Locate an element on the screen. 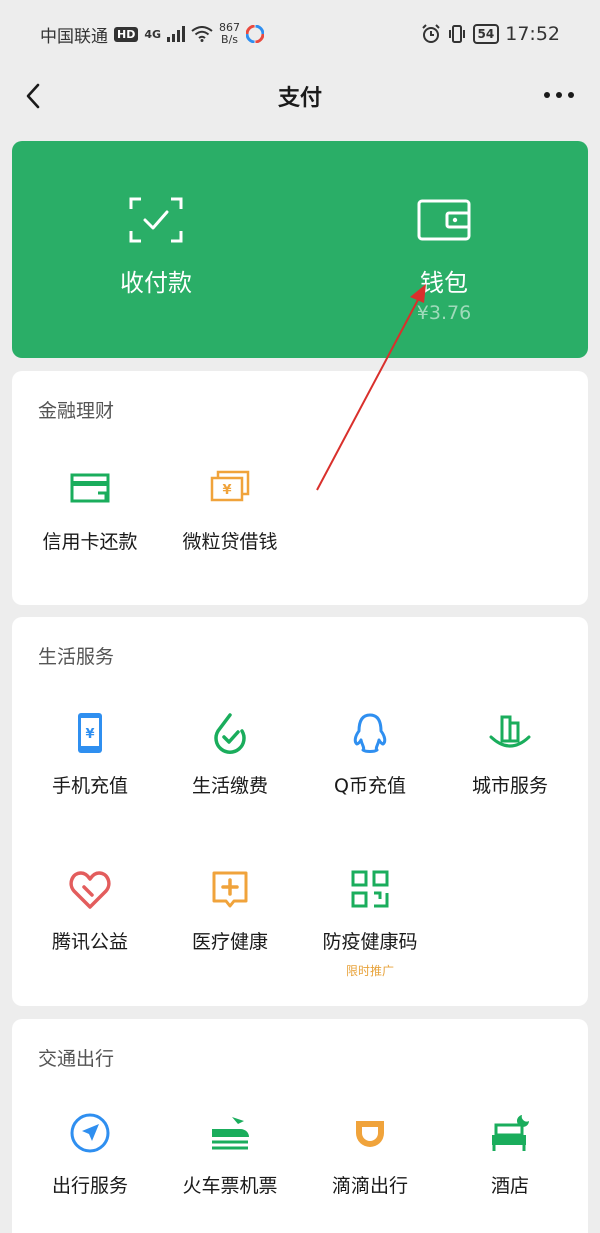  nav-bar: 支付 is located at coordinates (300, 96).